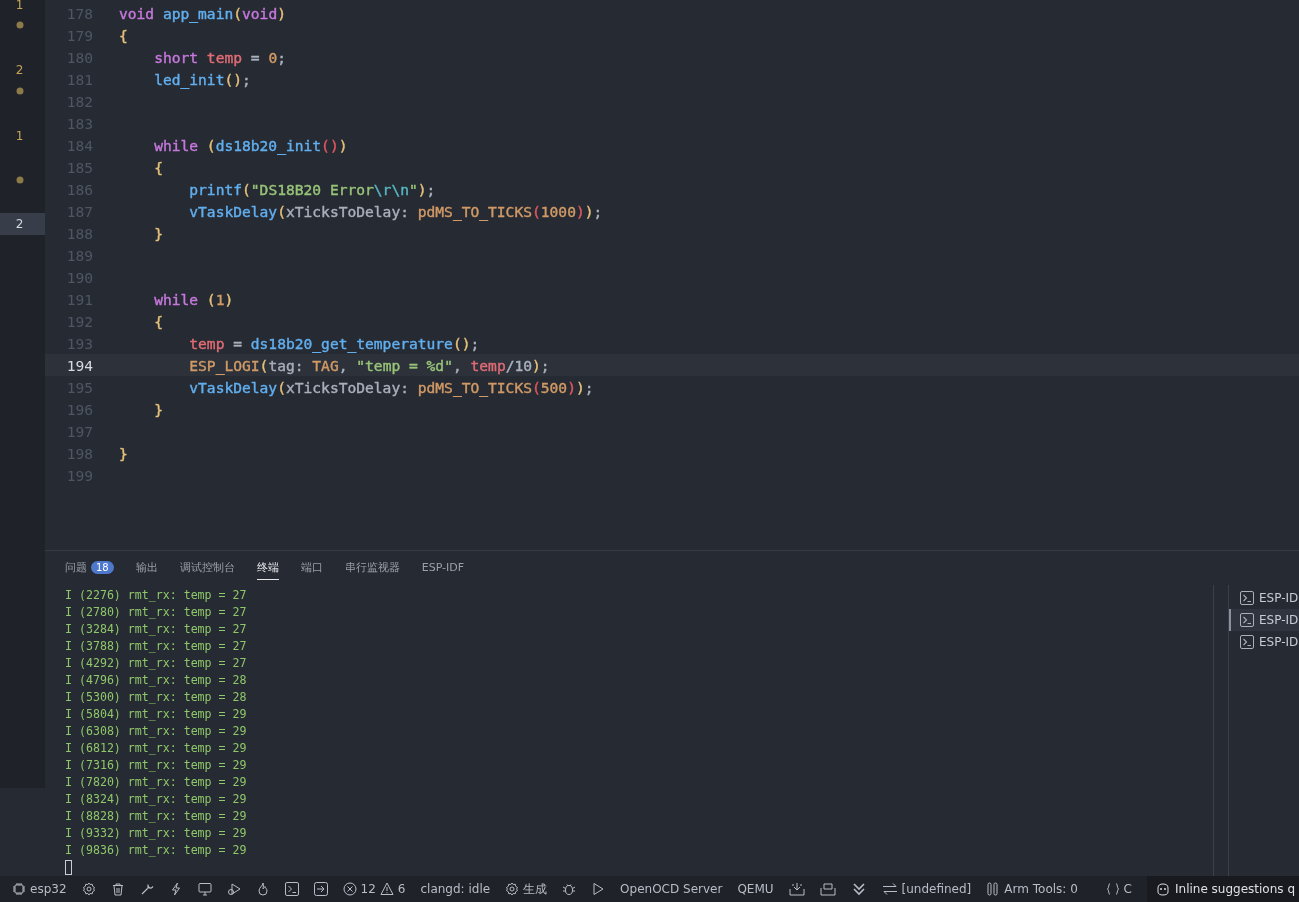 The image size is (1299, 902). I want to click on terminal-line: I (7820) rmt_rx: temp = 29, so click(156, 782).